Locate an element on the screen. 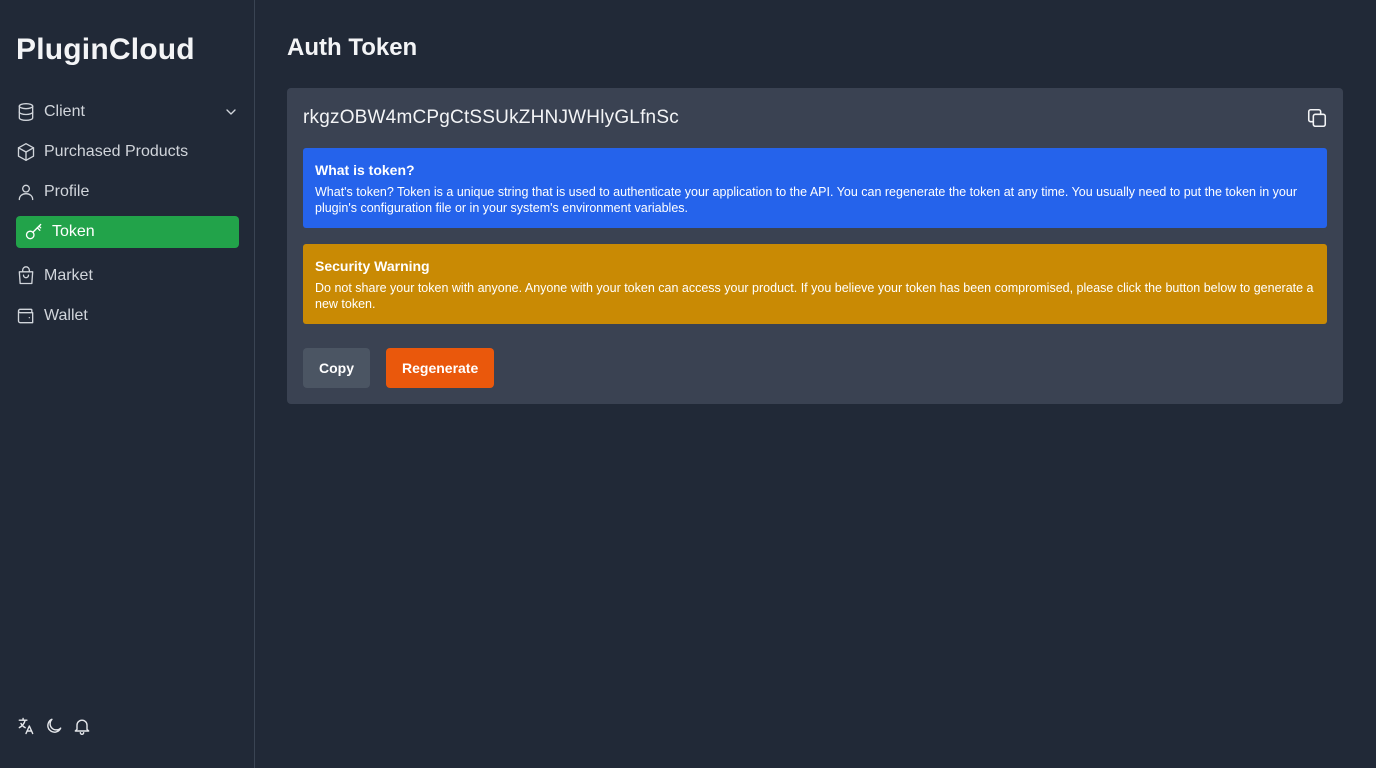 The image size is (1376, 768). chevron-down-icon is located at coordinates (231, 112).